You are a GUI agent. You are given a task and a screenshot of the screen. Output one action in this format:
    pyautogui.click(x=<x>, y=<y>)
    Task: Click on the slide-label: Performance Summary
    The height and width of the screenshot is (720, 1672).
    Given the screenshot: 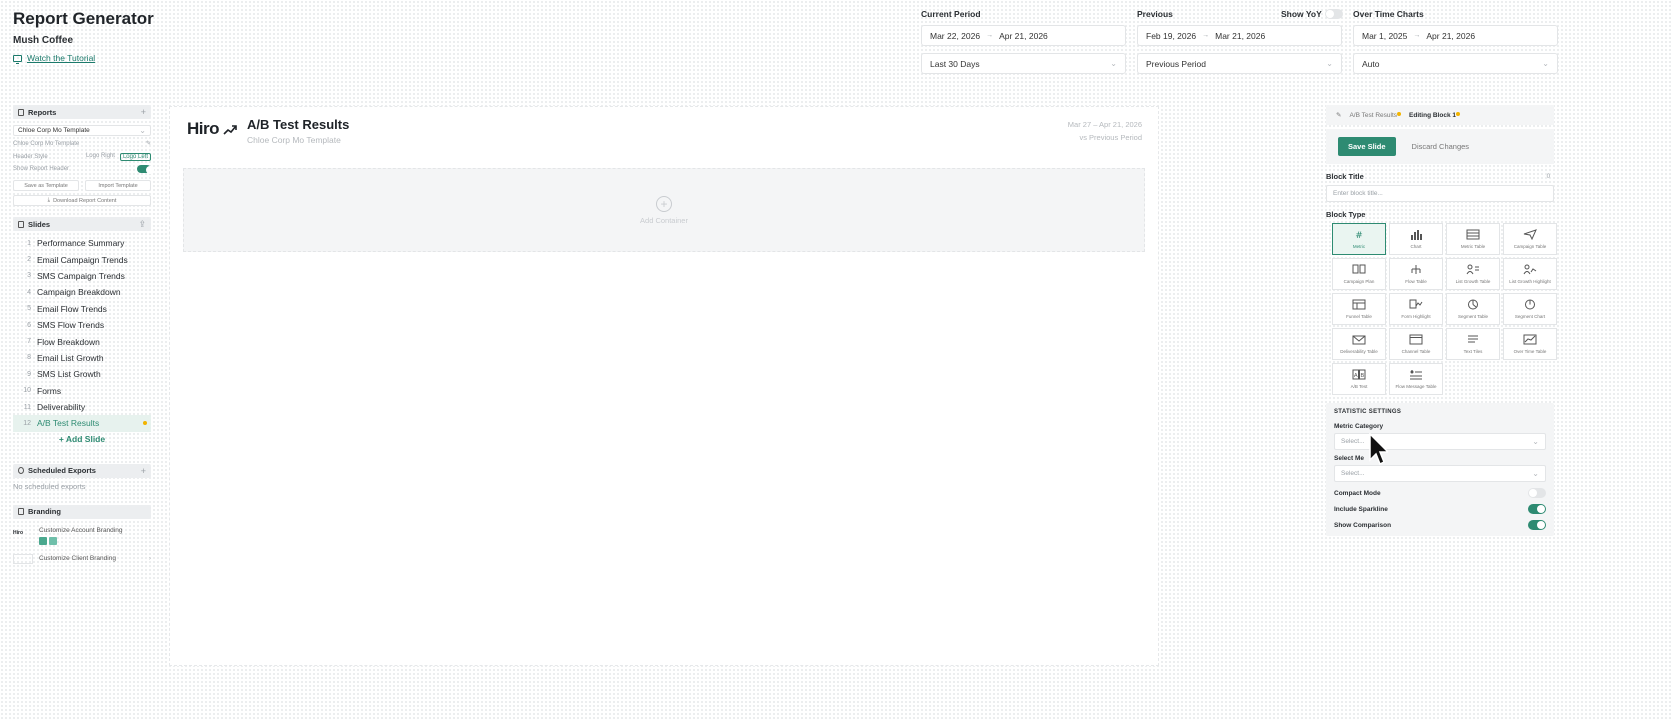 What is the action you would take?
    pyautogui.click(x=81, y=243)
    